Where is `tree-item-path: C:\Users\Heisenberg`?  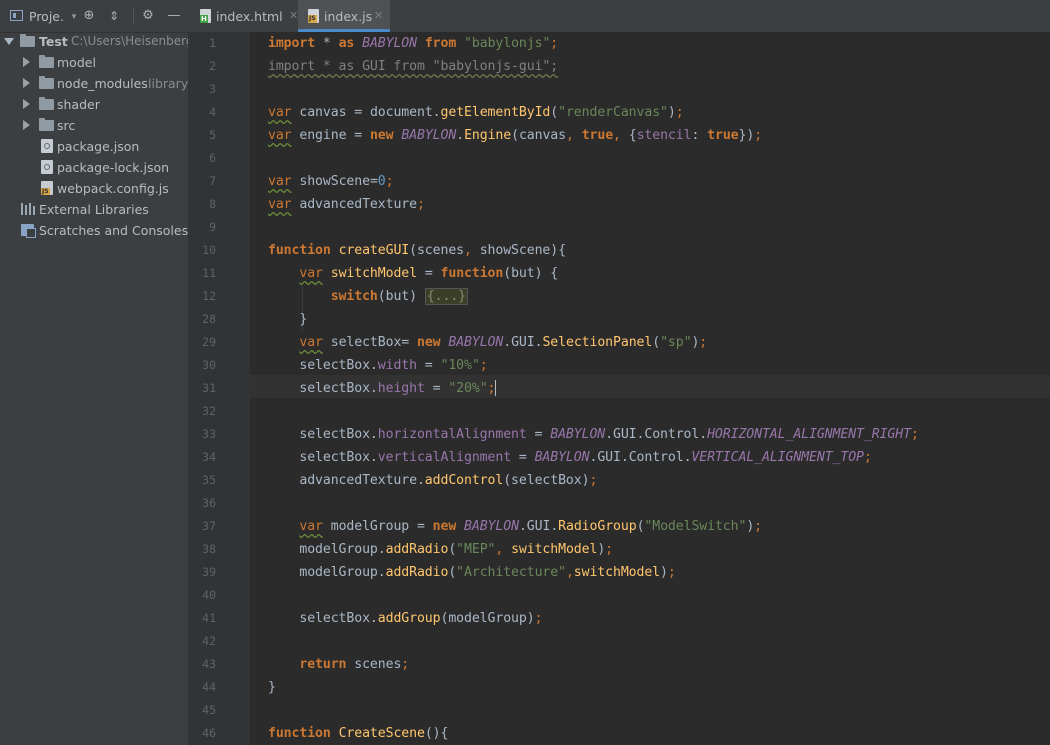
tree-item-path: C:\Users\Heisenberg is located at coordinates (129, 41).